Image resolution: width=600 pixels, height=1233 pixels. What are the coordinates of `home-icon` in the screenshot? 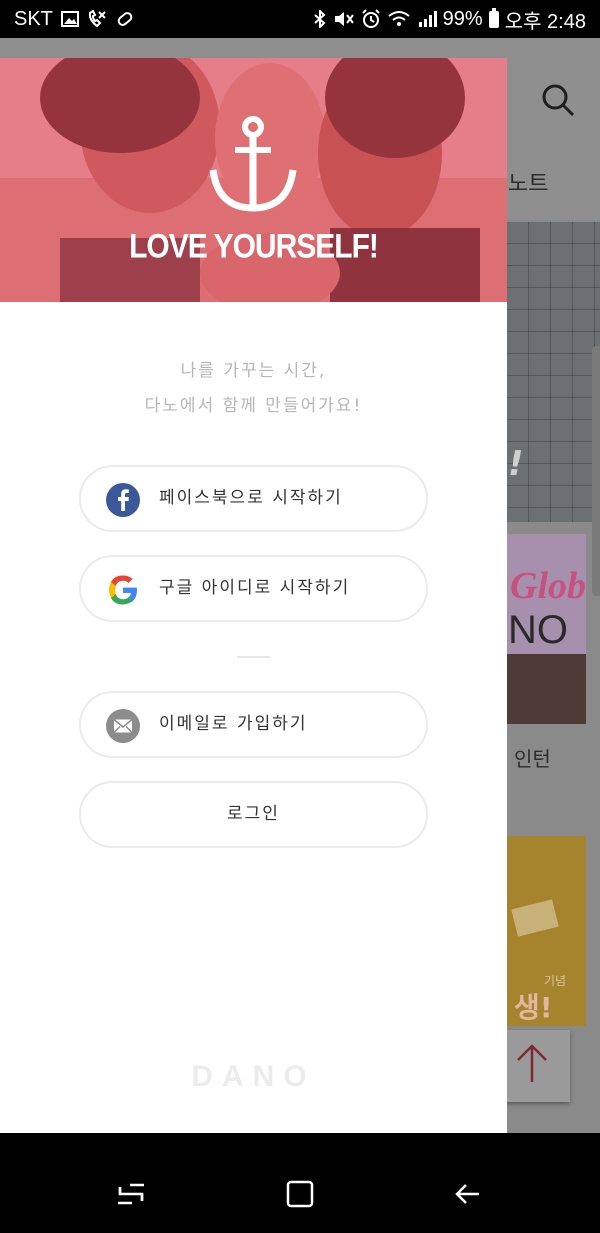 It's located at (300, 1194).